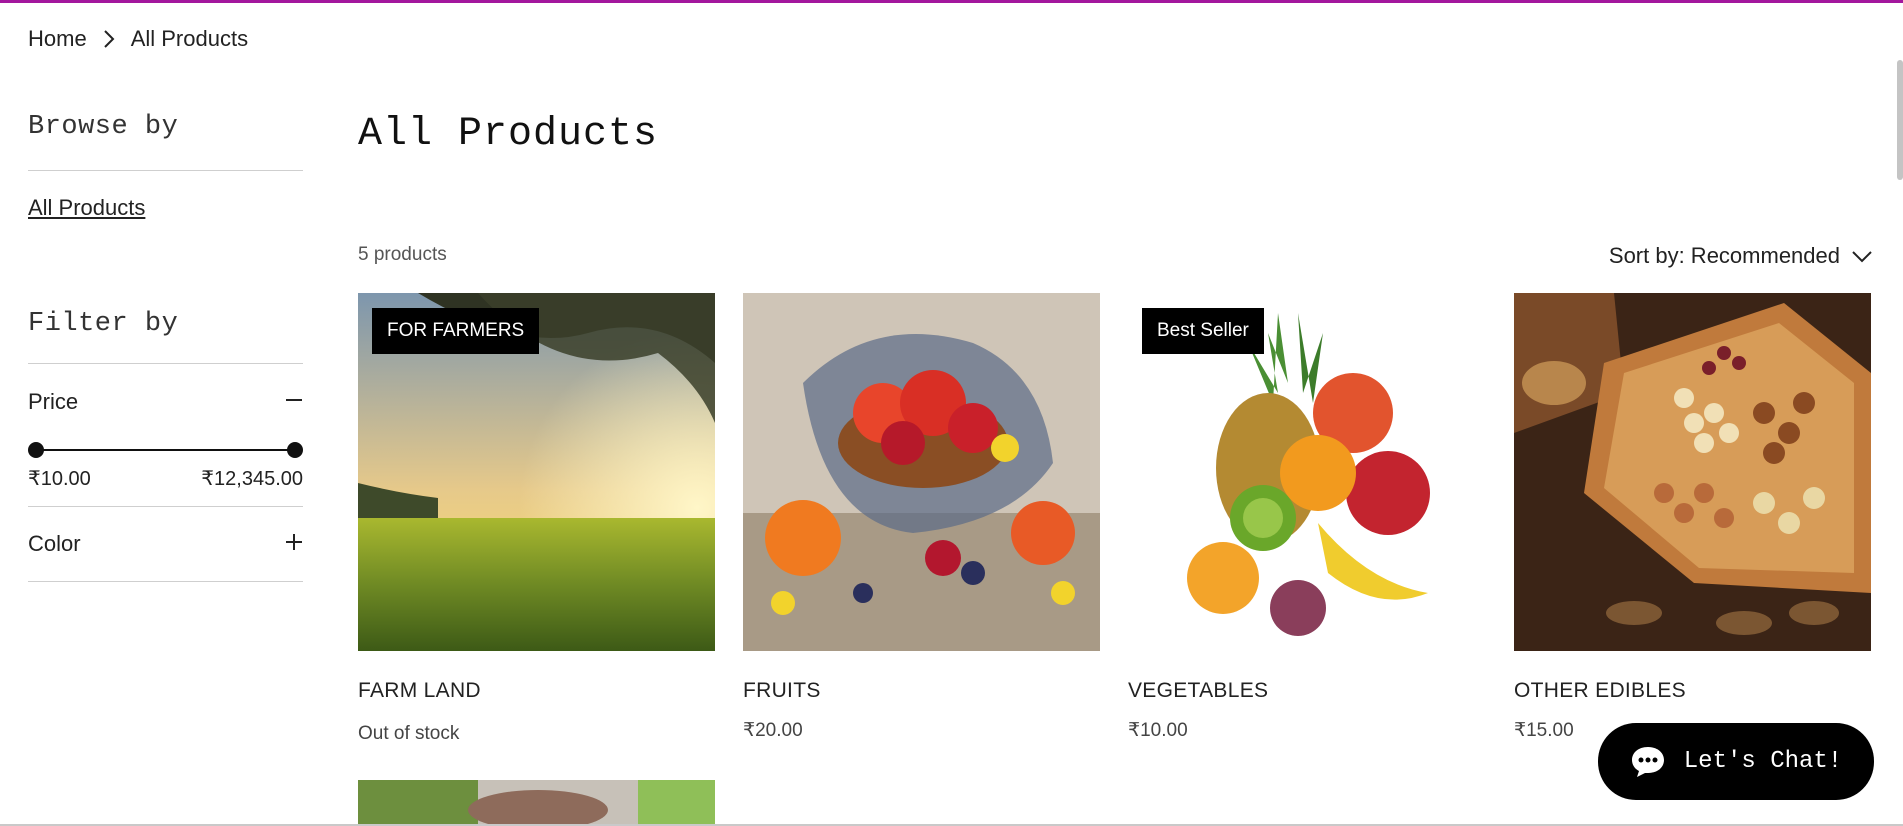 The width and height of the screenshot is (1903, 826). I want to click on collapse-minus-icon, so click(294, 402).